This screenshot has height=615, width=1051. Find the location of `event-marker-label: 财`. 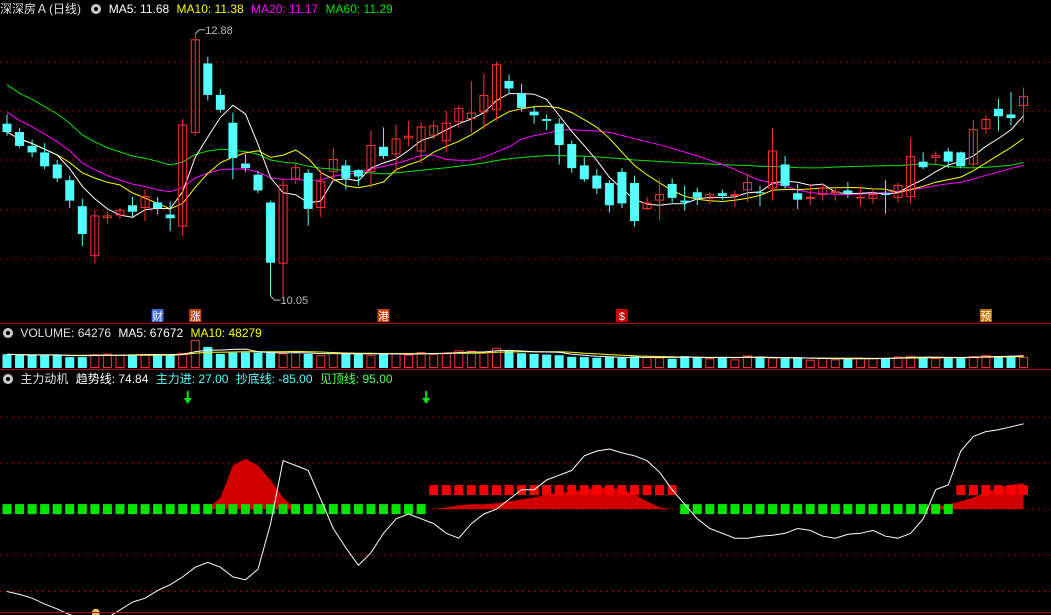

event-marker-label: 财 is located at coordinates (157, 316).